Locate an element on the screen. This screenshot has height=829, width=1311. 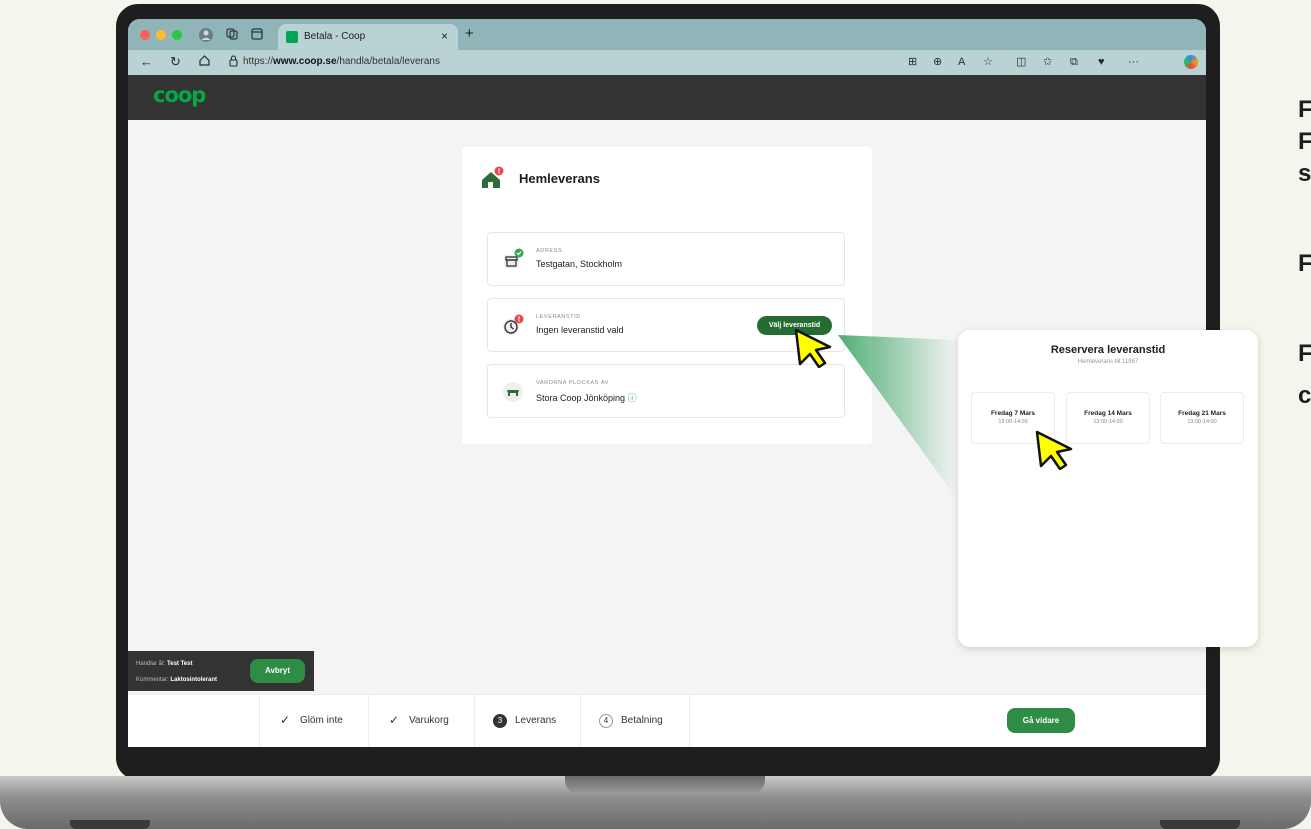
collections-icon: ⧉ is located at coordinates (1074, 62).